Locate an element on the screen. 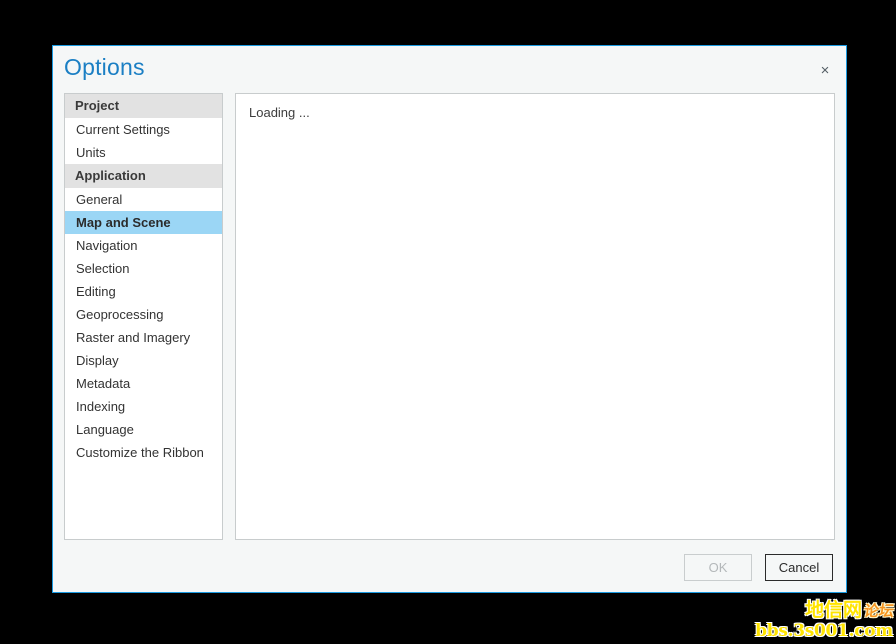  sidebar-item-raster-and-imagery: Raster and Imagery is located at coordinates (143, 337).